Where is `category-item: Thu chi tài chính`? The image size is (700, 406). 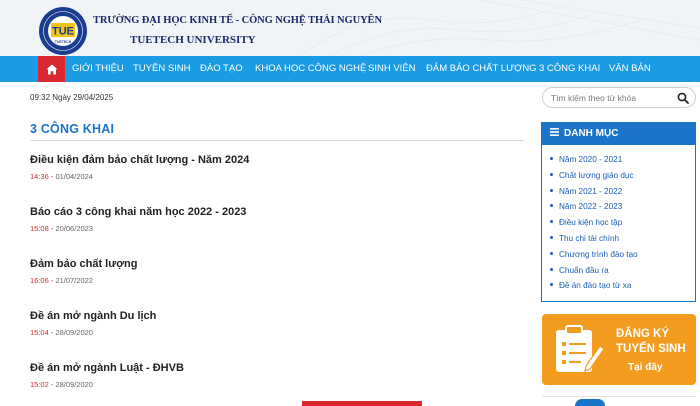
category-item: Thu chi tài chính is located at coordinates (594, 242).